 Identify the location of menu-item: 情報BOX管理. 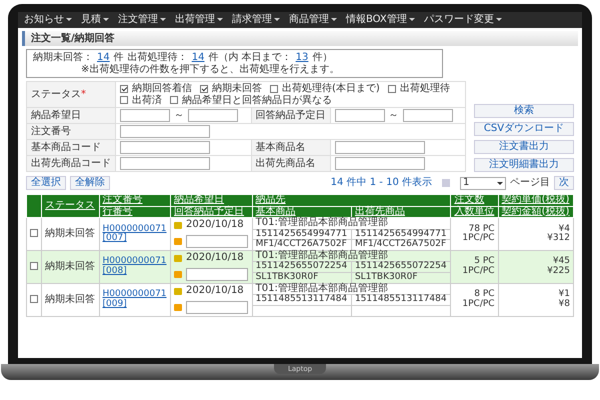
(380, 20).